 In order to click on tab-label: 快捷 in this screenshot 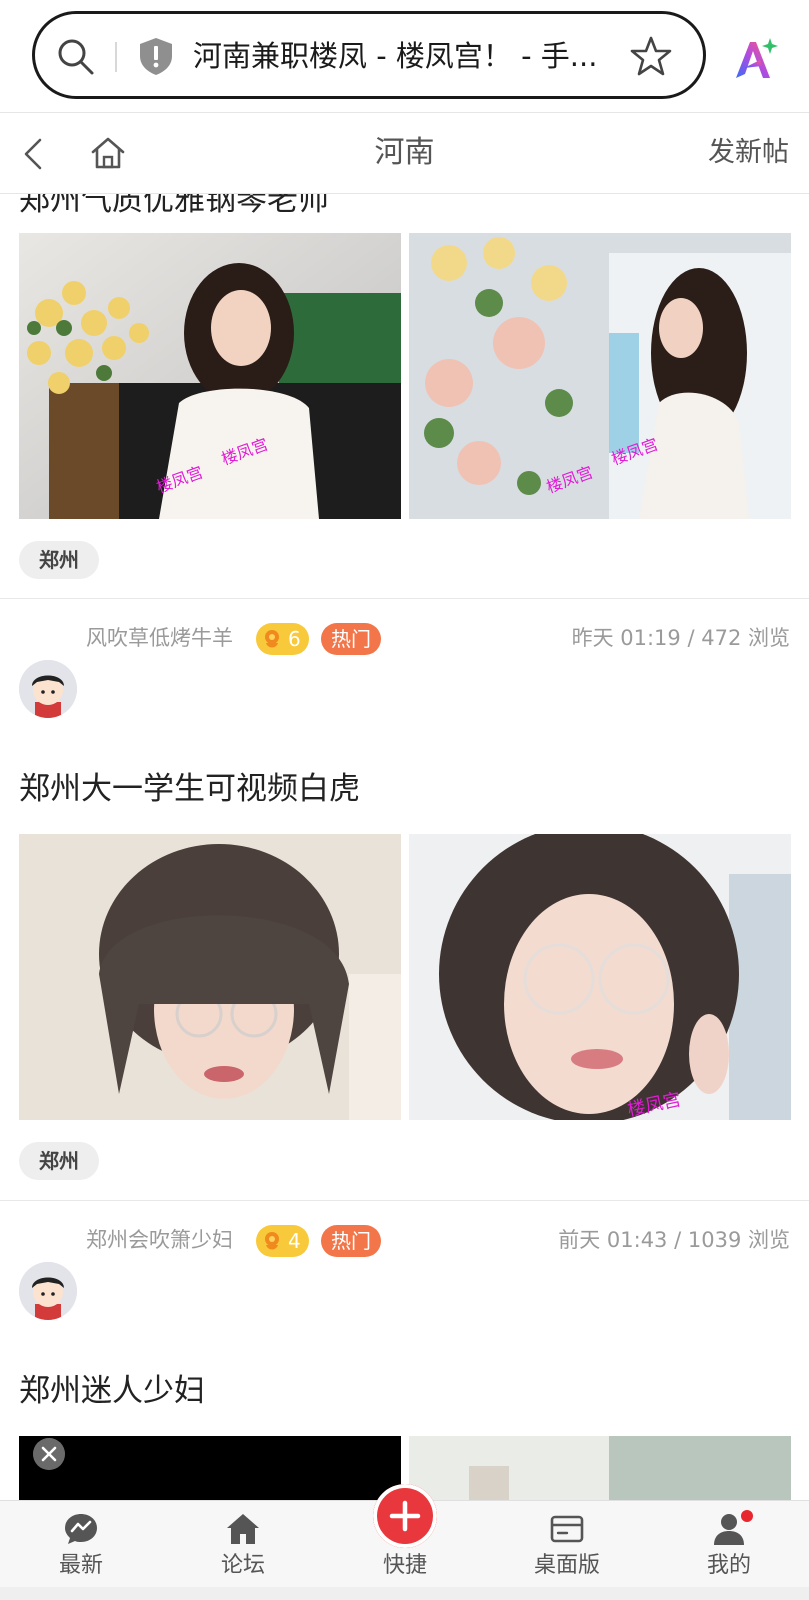, I will do `click(404, 1565)`.